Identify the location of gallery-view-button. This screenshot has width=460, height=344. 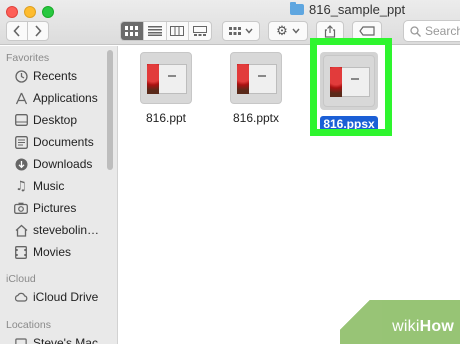
(200, 31).